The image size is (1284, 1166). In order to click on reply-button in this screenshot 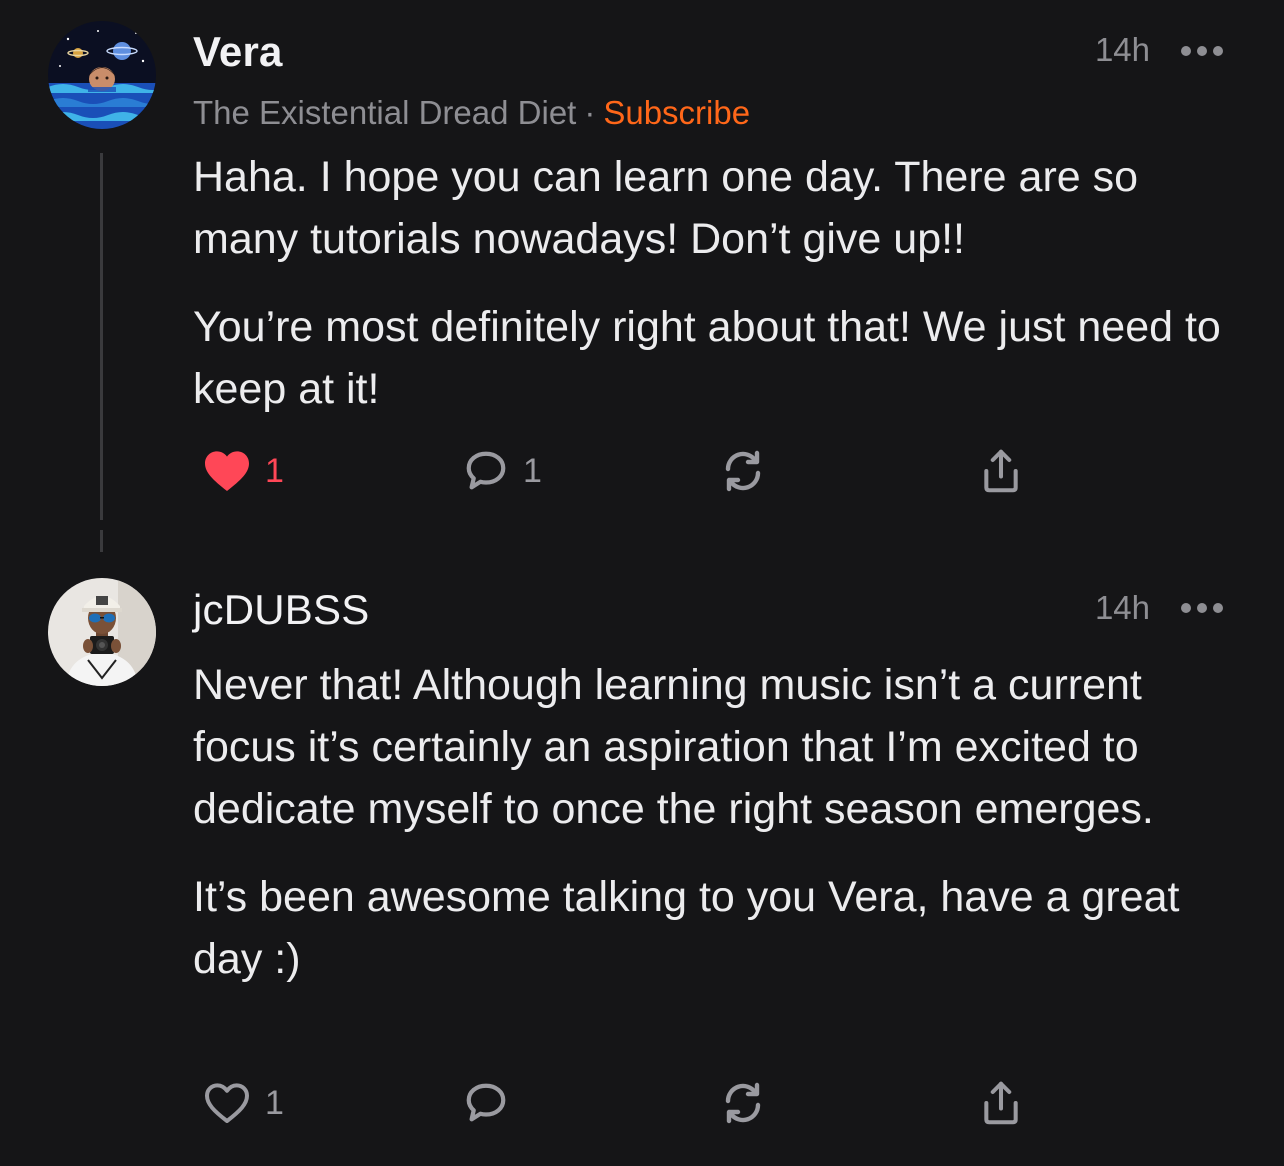, I will do `click(486, 1103)`.